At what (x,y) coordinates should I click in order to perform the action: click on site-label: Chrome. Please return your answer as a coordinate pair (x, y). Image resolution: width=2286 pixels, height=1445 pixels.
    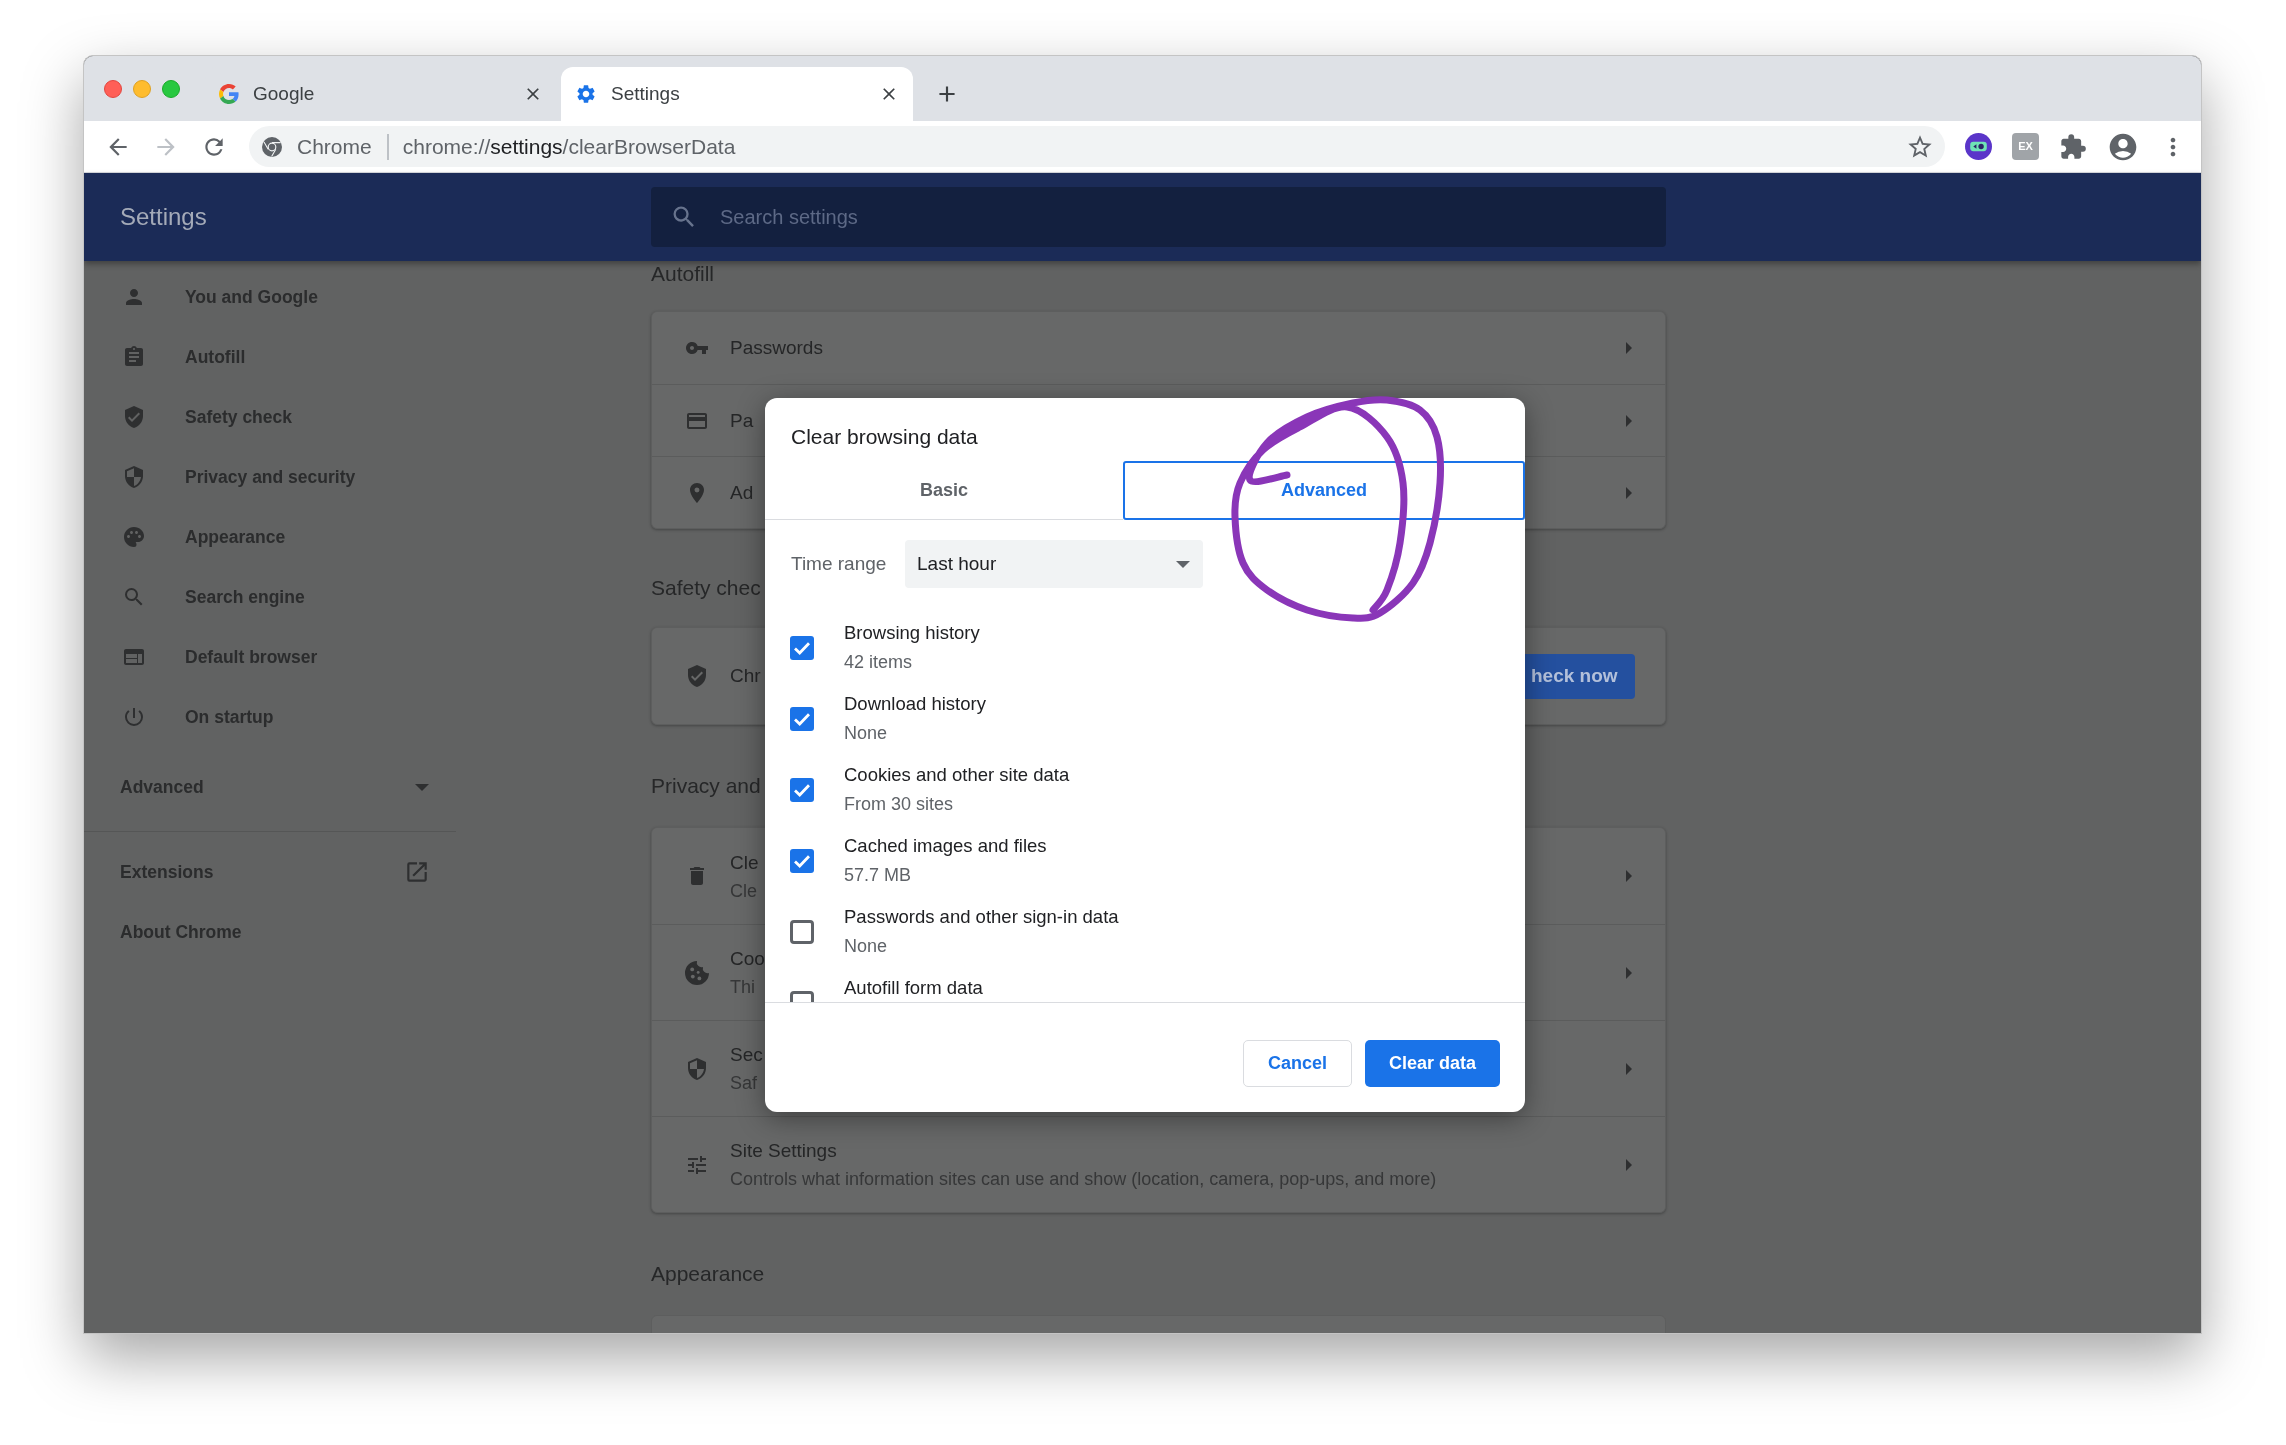
    Looking at the image, I should click on (334, 146).